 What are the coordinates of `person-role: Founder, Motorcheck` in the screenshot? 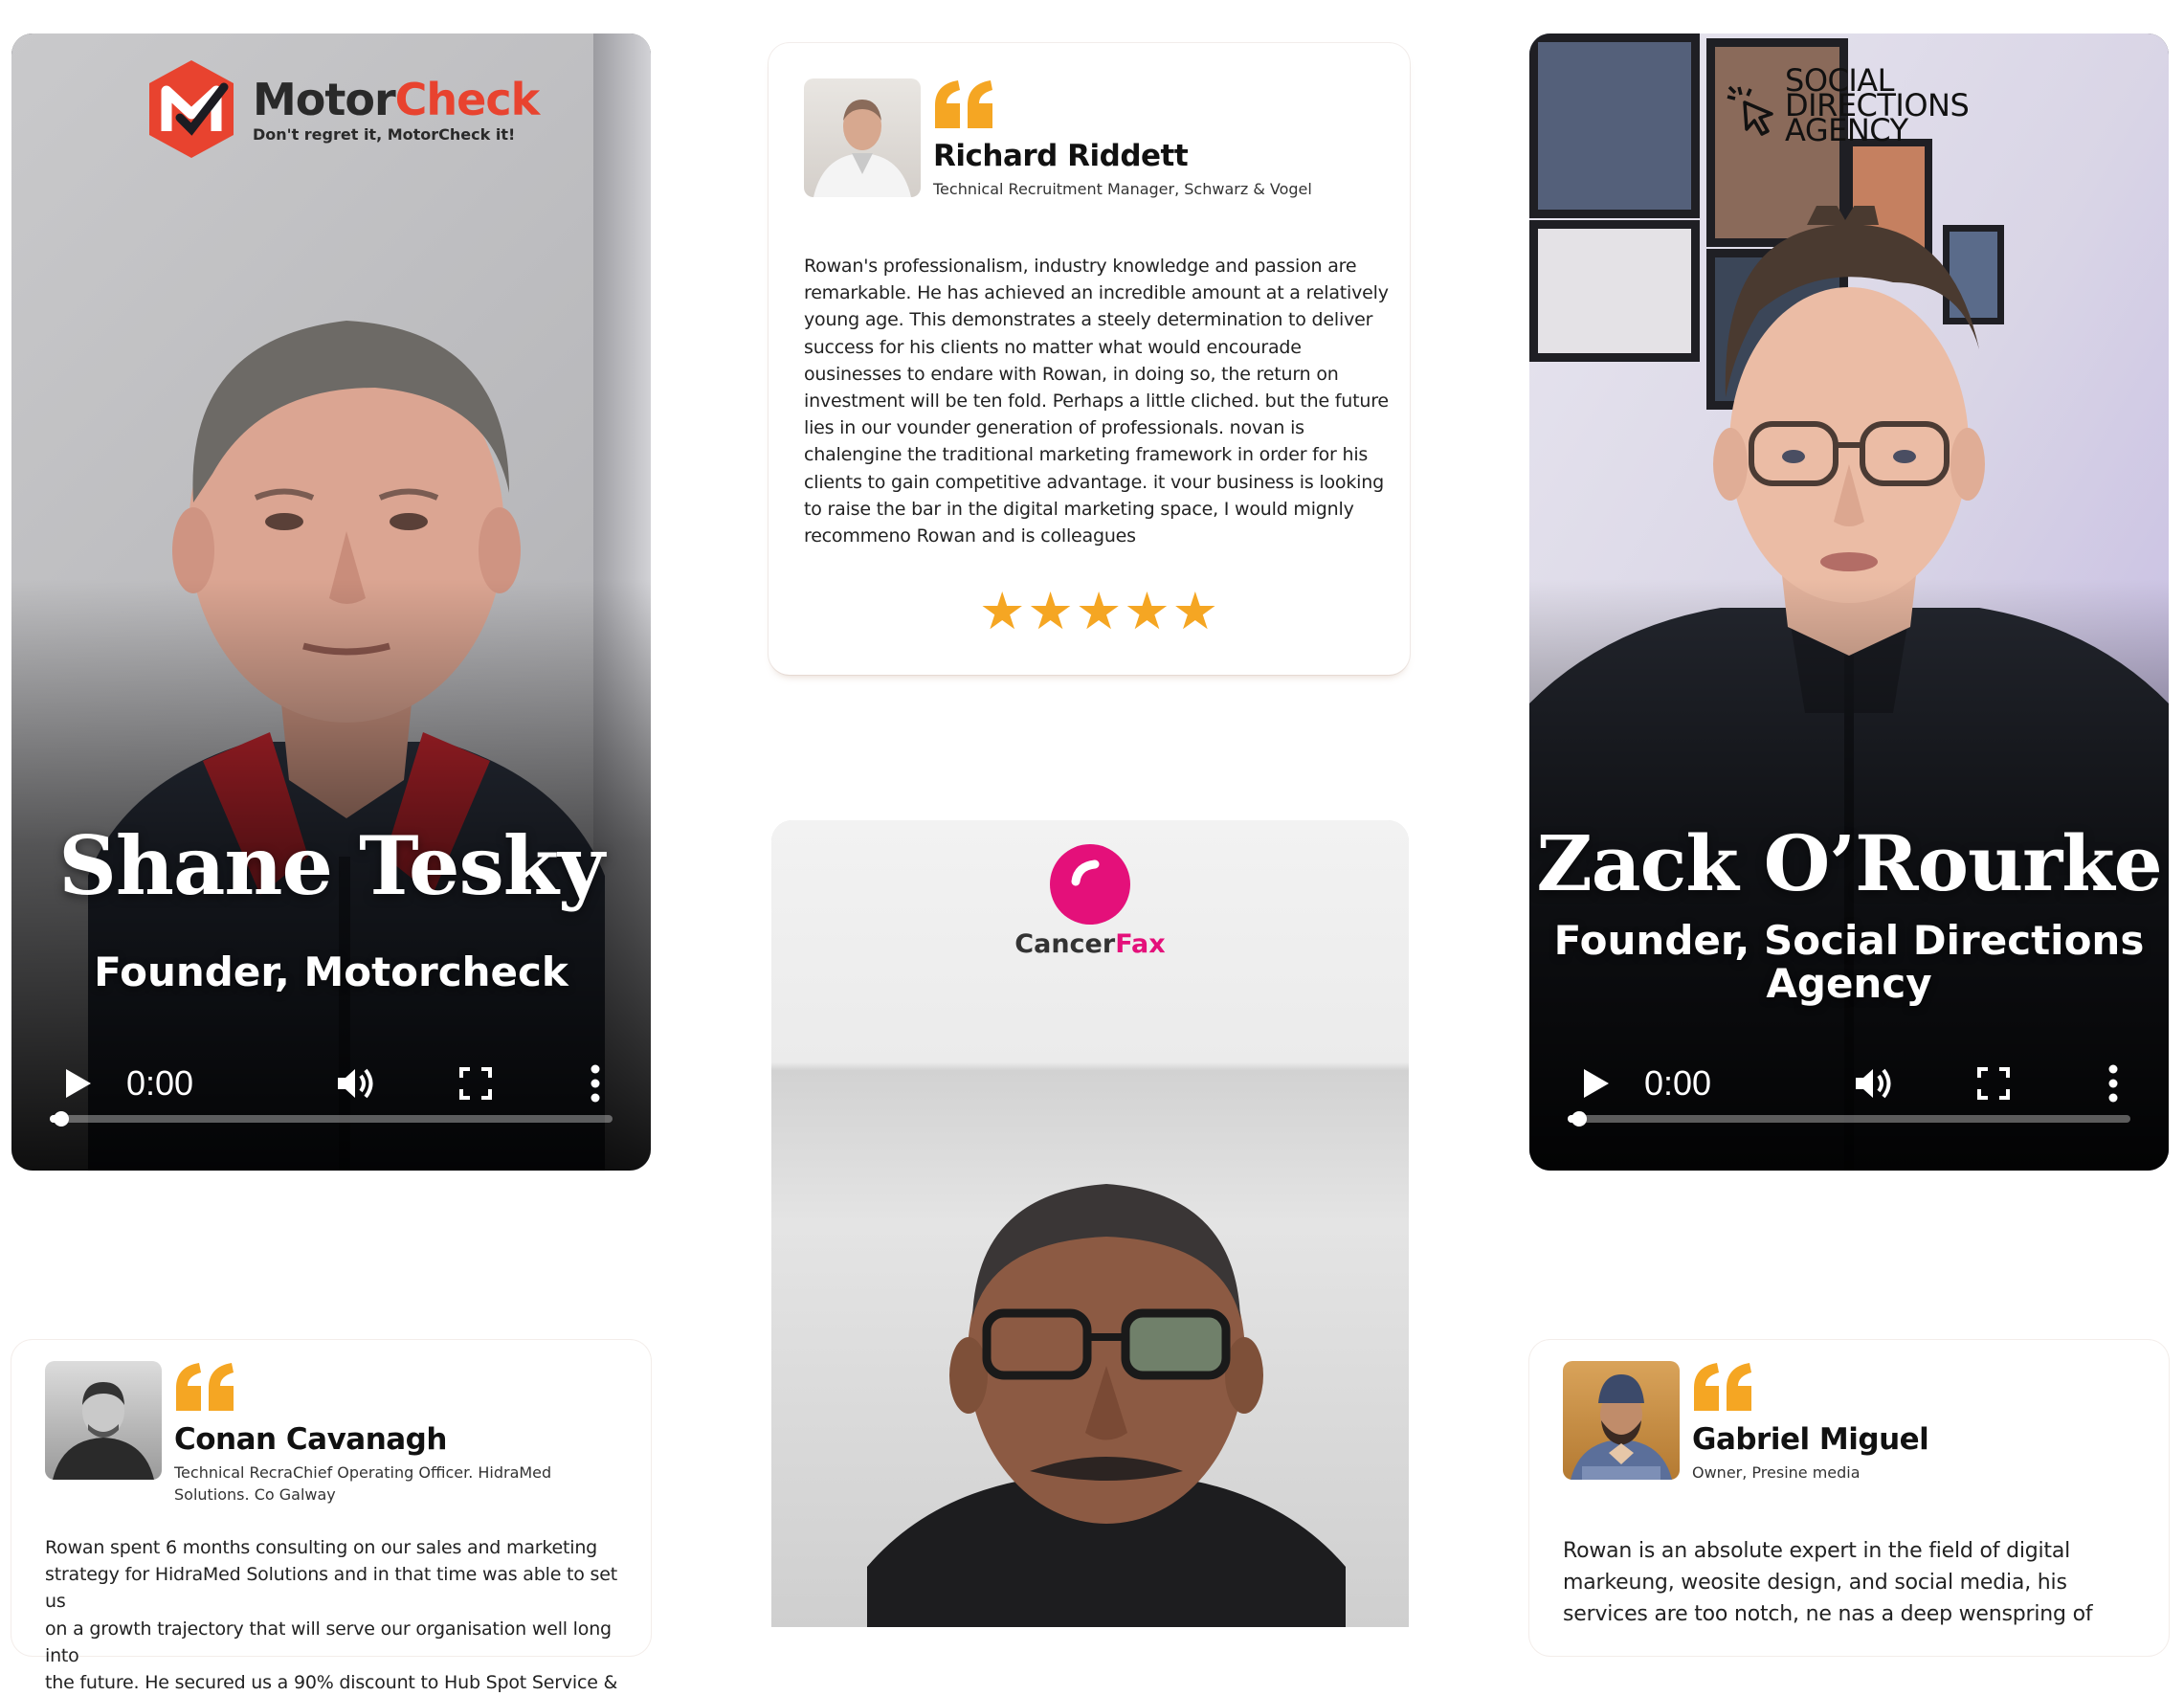 It's located at (331, 971).